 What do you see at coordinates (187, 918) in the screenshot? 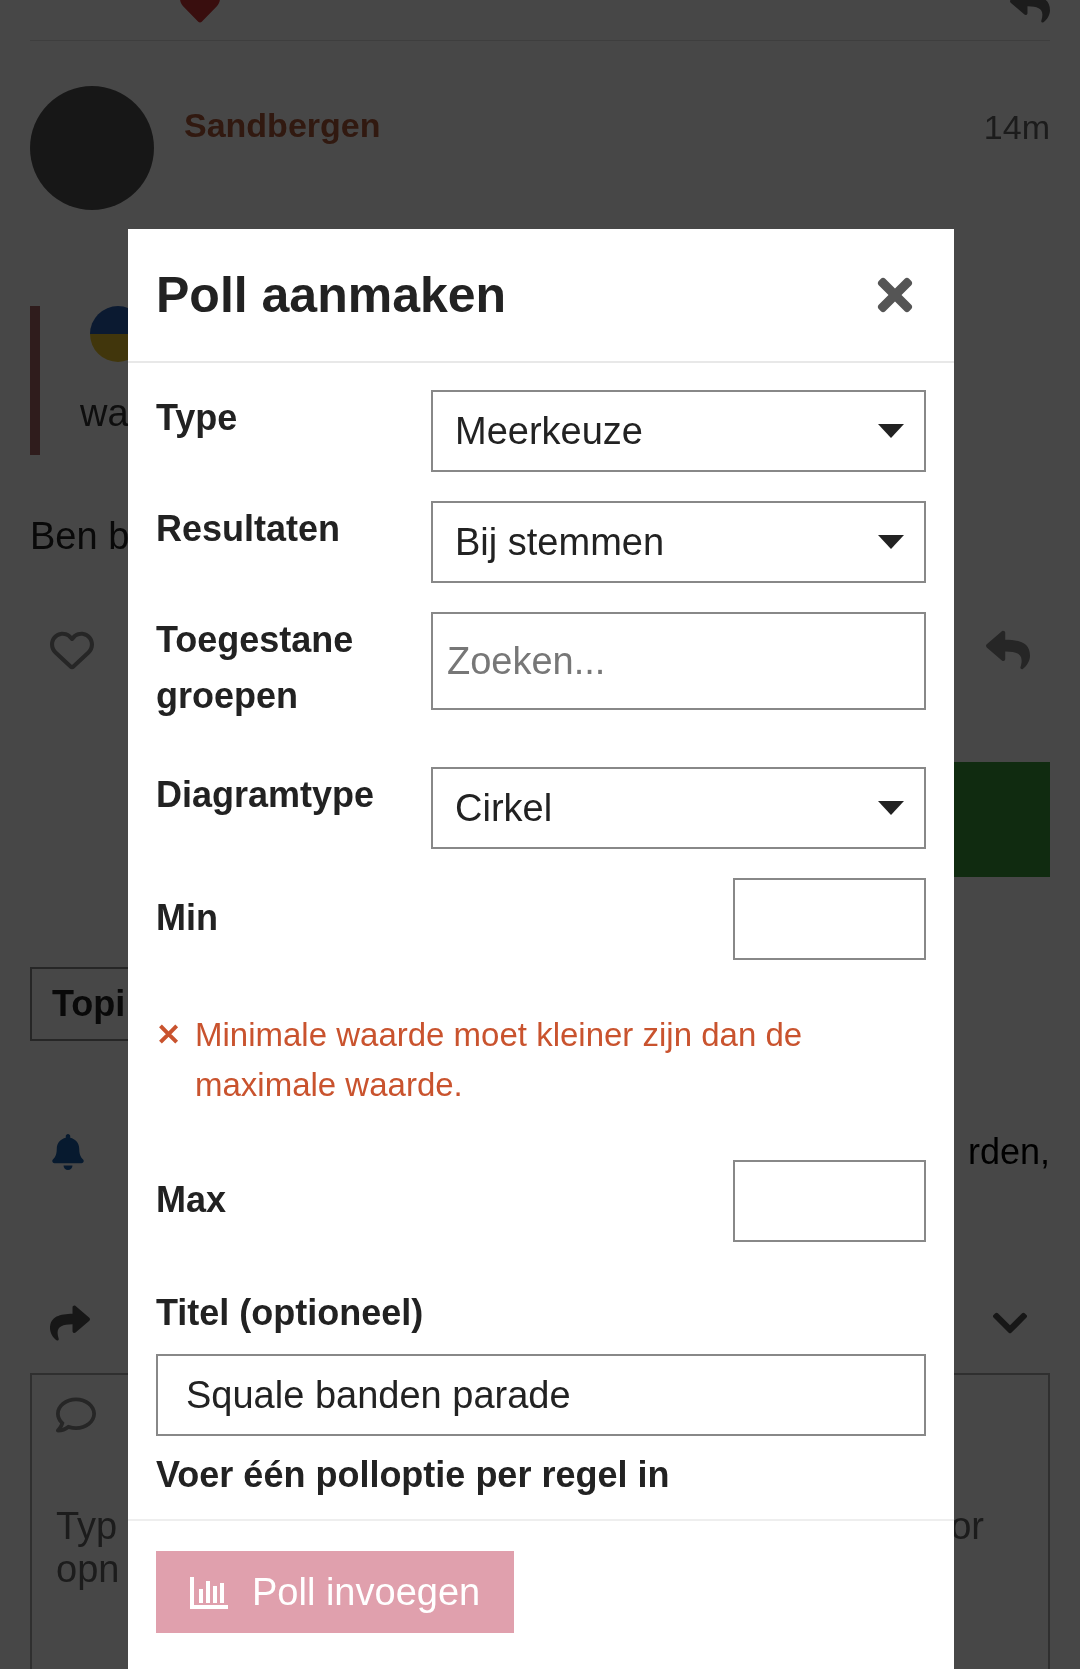
I see `field-label: Min` at bounding box center [187, 918].